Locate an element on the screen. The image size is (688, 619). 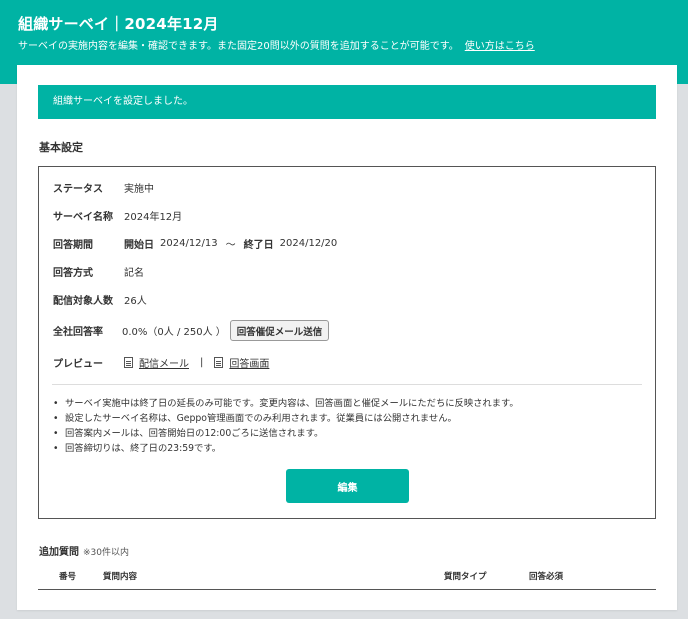
period-row: 回答期間 開始日 2024/12/13 ～ 終了日 2024/12/20 is located at coordinates (195, 243).